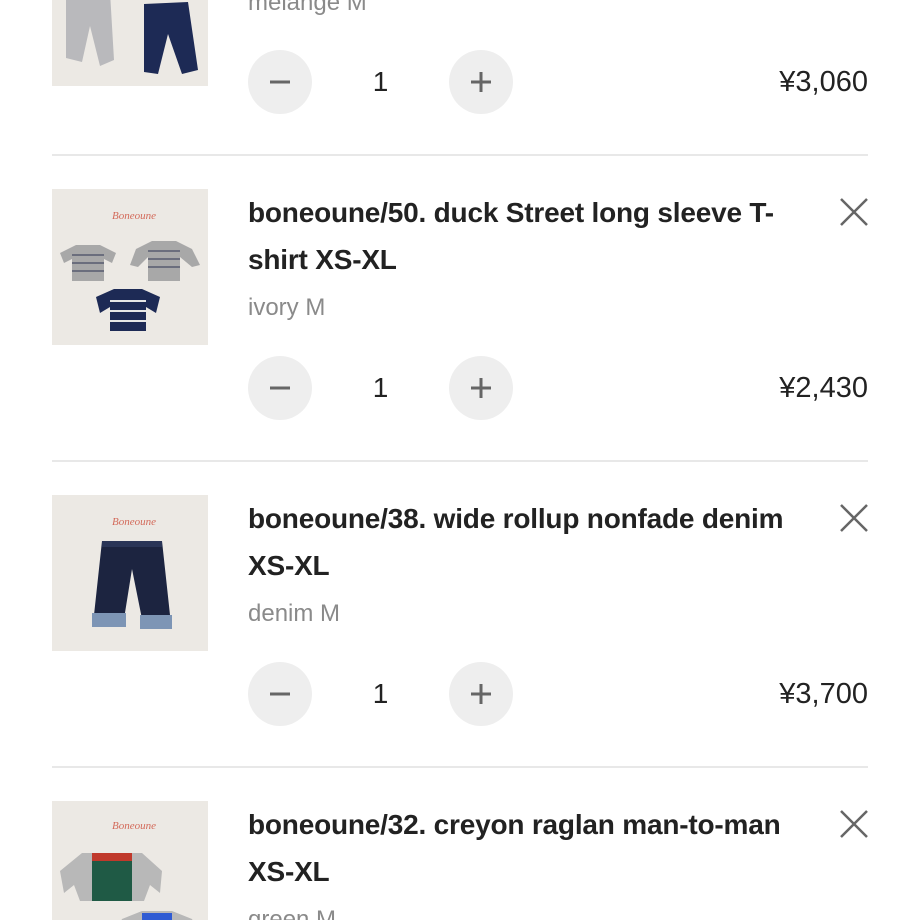  I want to click on denim-product-image: Boneoune, so click(130, 573).